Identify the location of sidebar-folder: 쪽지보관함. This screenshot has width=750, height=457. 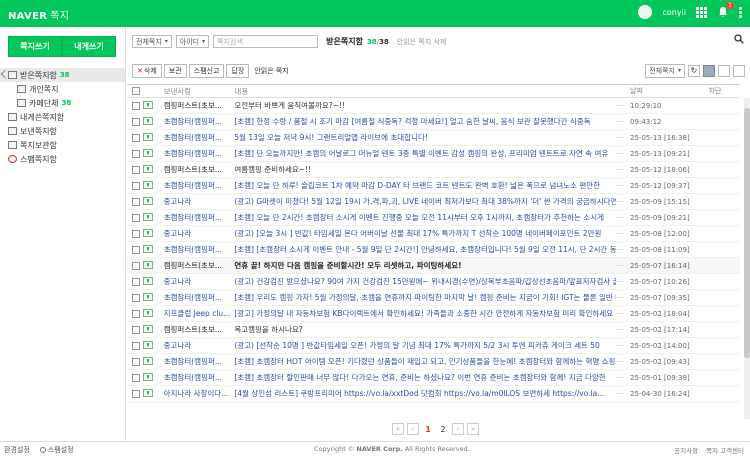
(62, 145).